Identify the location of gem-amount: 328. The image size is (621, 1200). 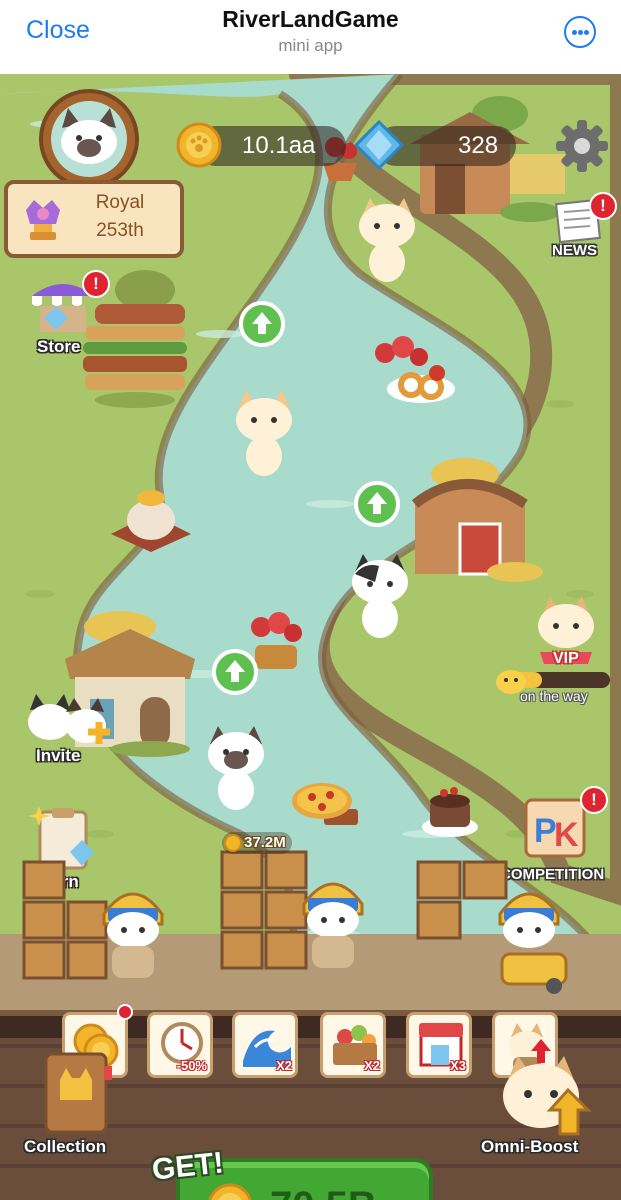
(478, 145).